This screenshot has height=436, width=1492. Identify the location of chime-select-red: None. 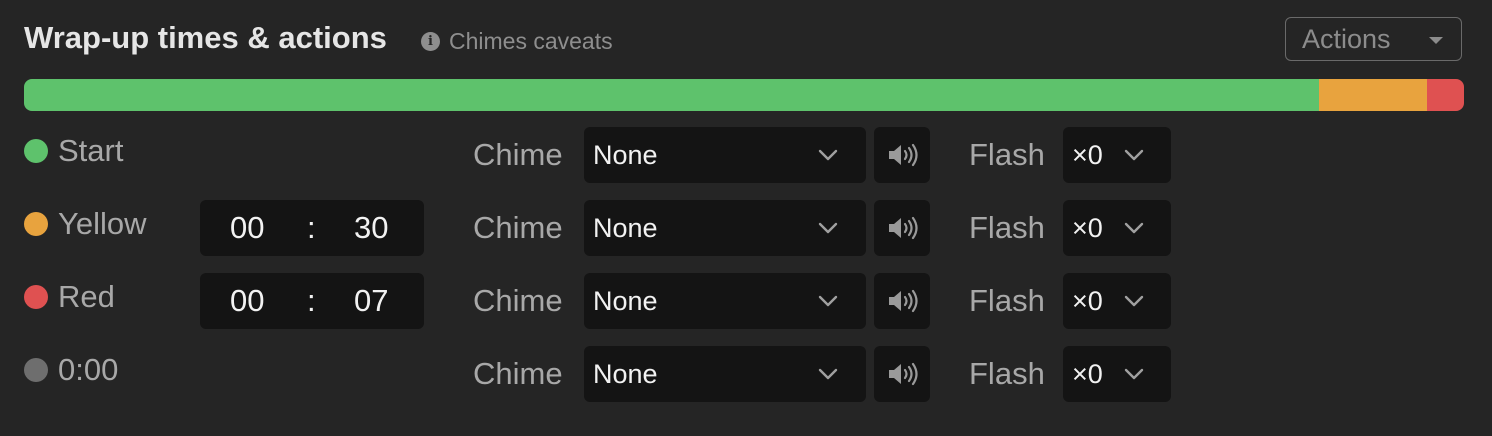
(725, 301).